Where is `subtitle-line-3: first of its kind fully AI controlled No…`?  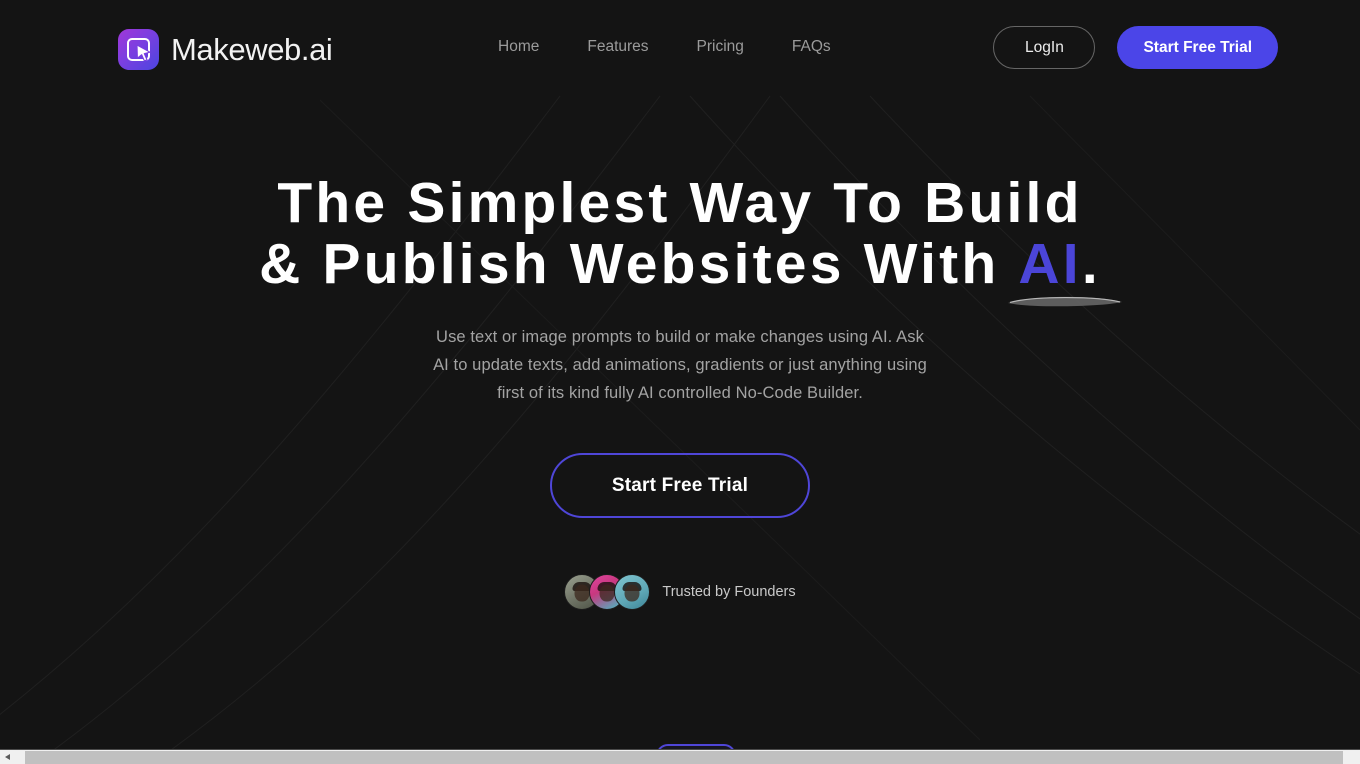
subtitle-line-3: first of its kind fully AI controlled No… is located at coordinates (680, 393).